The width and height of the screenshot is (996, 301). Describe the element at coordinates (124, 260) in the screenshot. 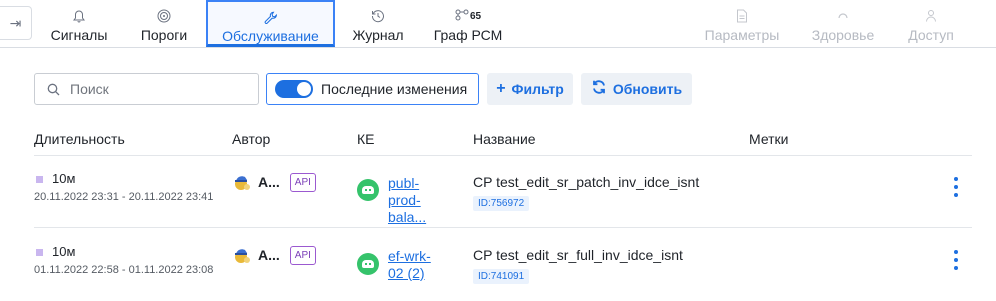

I see `duration-cell: 10м 01.11.2022 22:58 - 01.11.2022 23:08` at that location.